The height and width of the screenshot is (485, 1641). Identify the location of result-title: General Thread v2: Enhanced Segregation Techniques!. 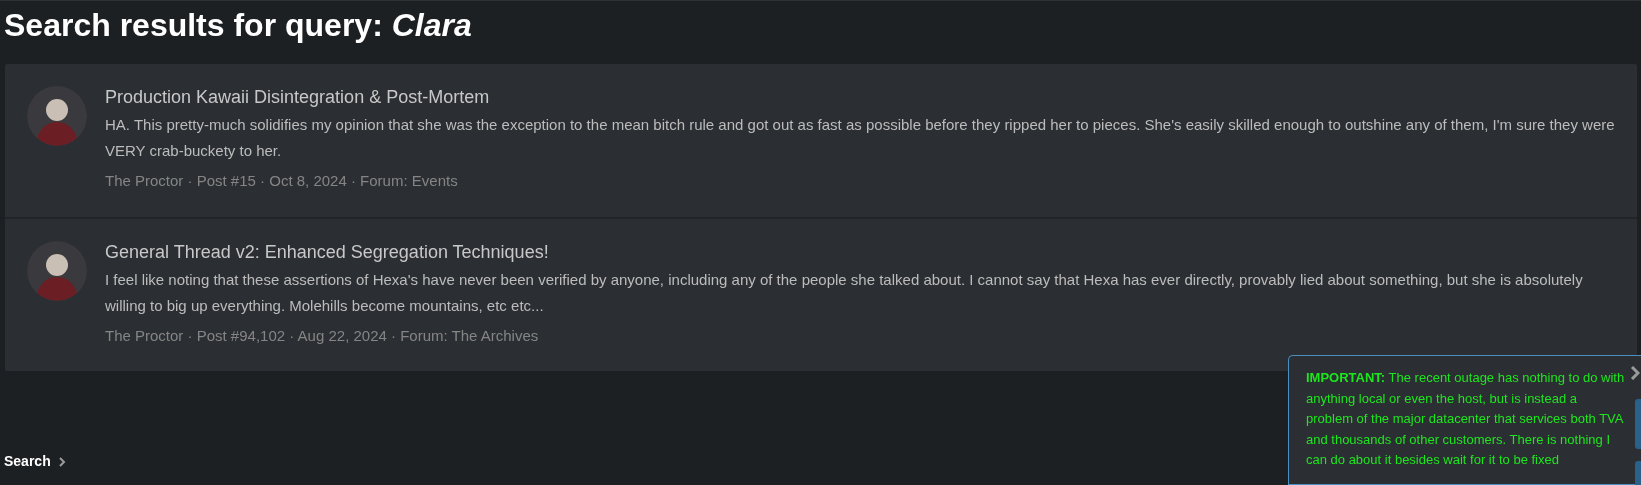
(861, 251).